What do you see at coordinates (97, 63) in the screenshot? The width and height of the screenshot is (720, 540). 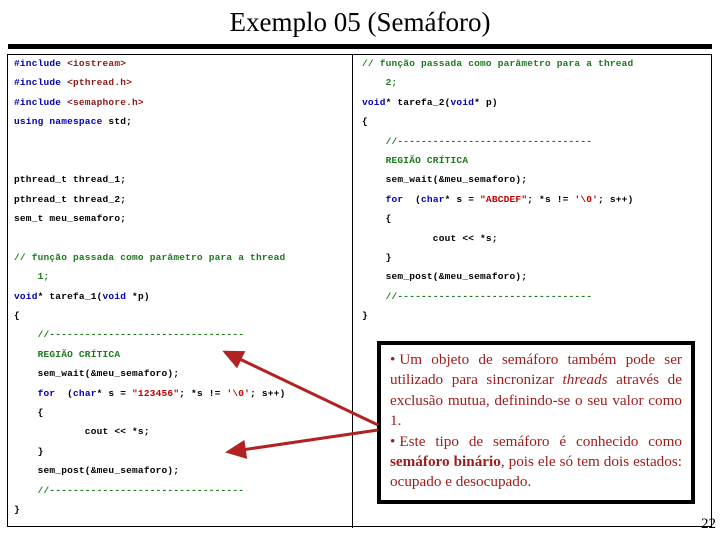 I see `code-token: <iostream>` at bounding box center [97, 63].